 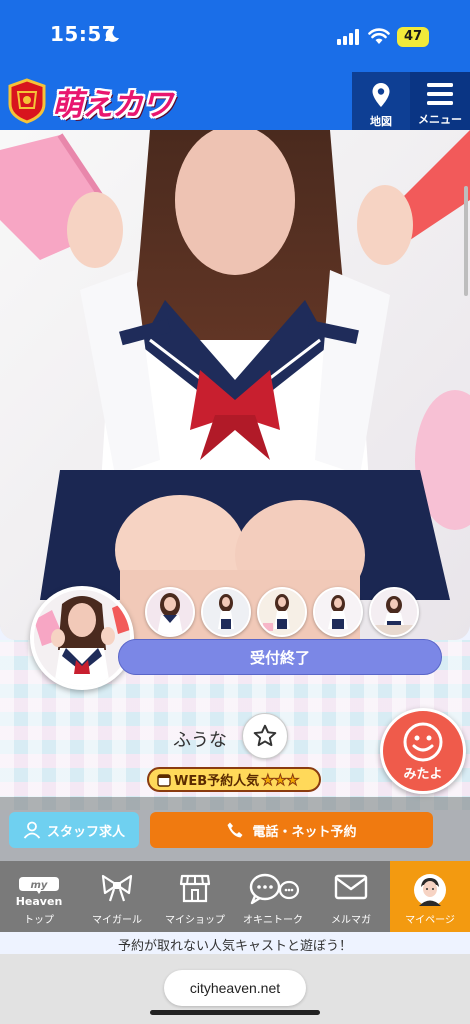 I want to click on chat-icon, so click(x=274, y=889).